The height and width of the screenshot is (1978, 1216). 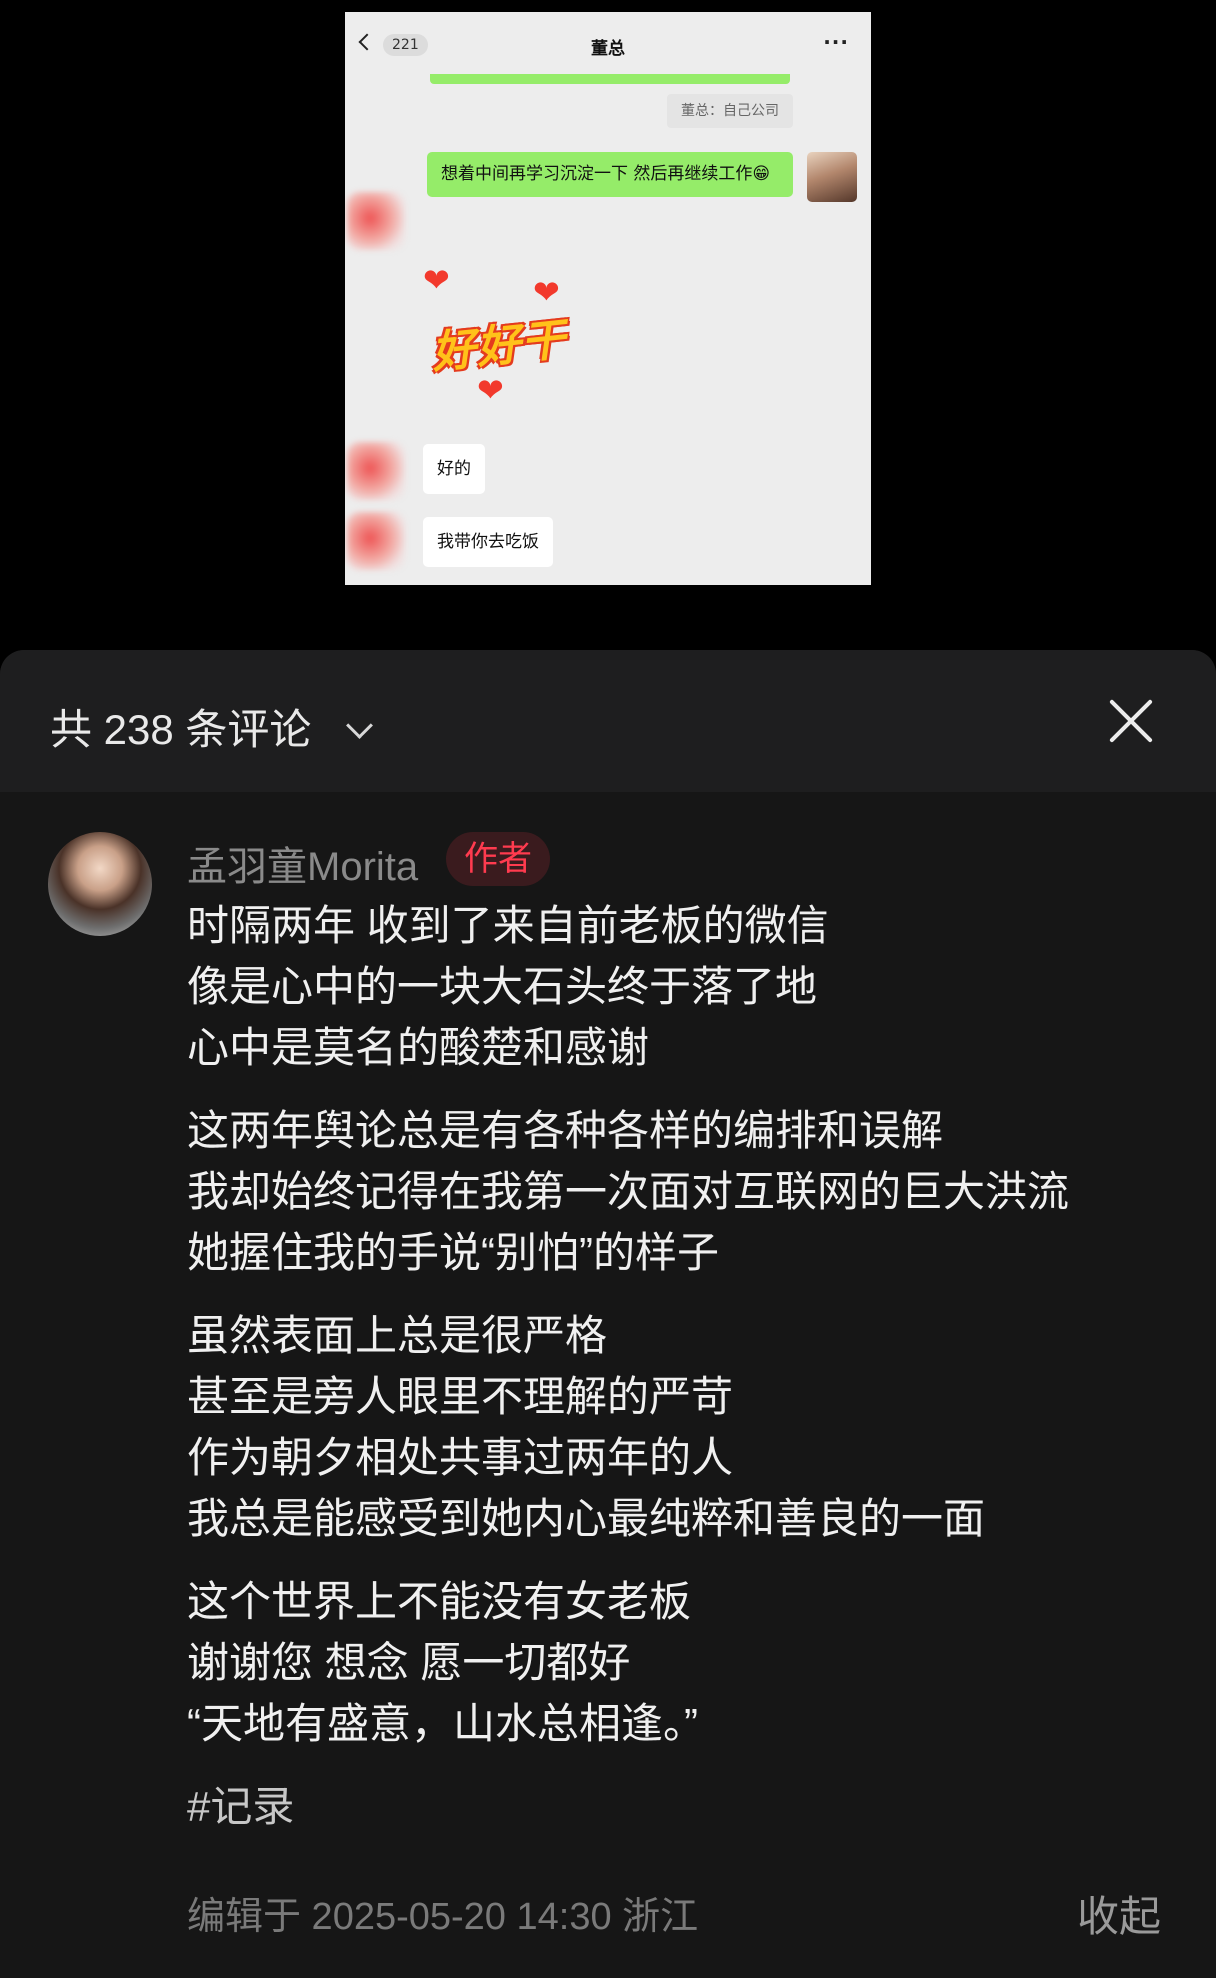 I want to click on incoming-message: 好的, so click(x=454, y=469).